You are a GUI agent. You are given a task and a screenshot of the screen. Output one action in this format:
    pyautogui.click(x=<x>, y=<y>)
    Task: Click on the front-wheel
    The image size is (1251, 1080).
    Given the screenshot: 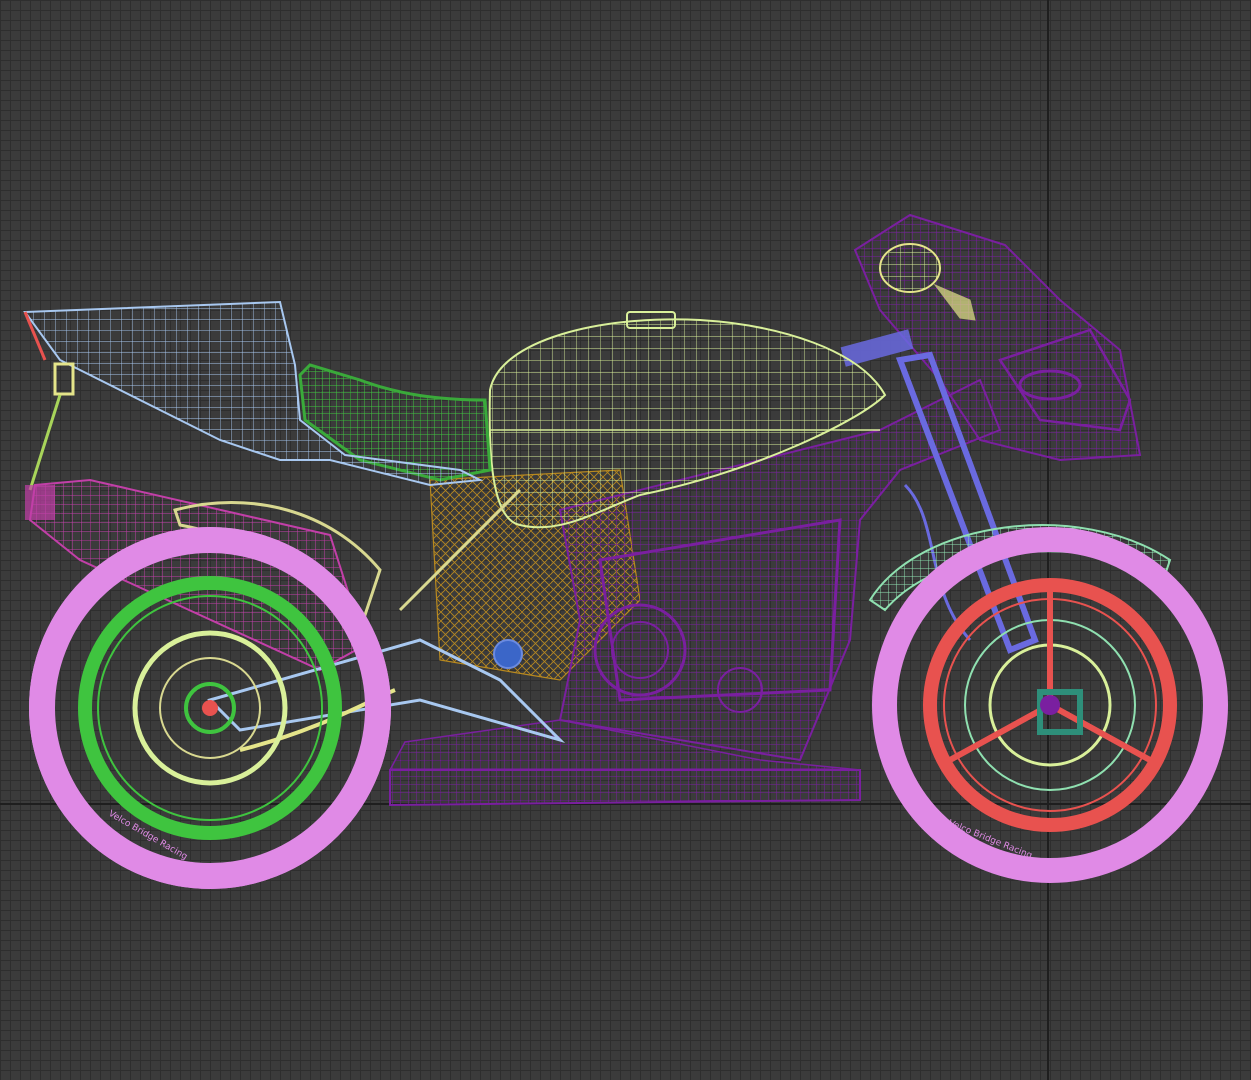 What is the action you would take?
    pyautogui.click(x=1050, y=705)
    